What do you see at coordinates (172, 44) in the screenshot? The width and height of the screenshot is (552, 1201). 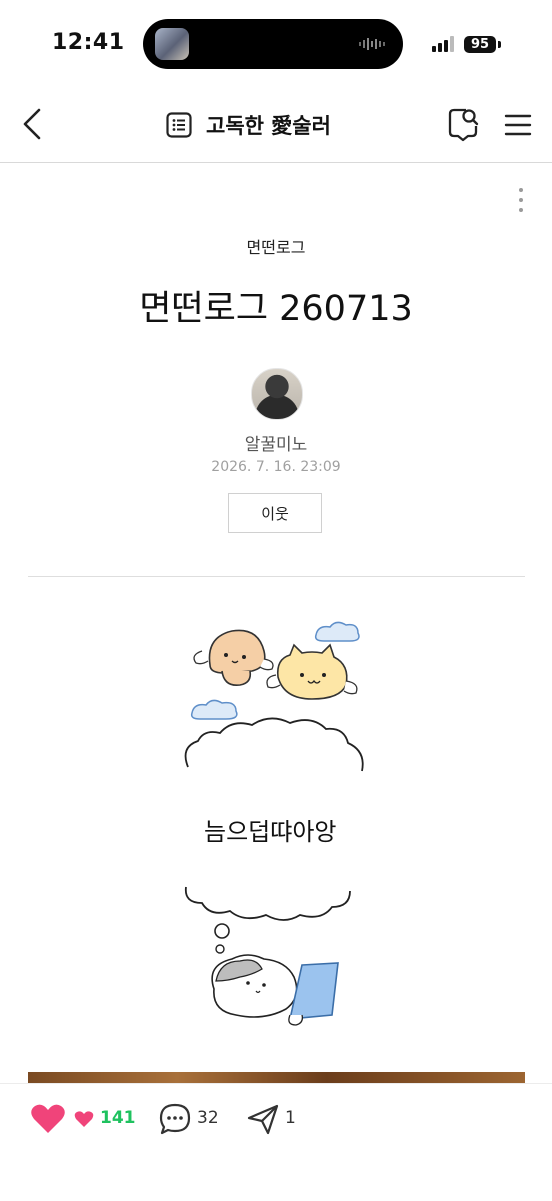 I see `now-playing-thumbnail` at bounding box center [172, 44].